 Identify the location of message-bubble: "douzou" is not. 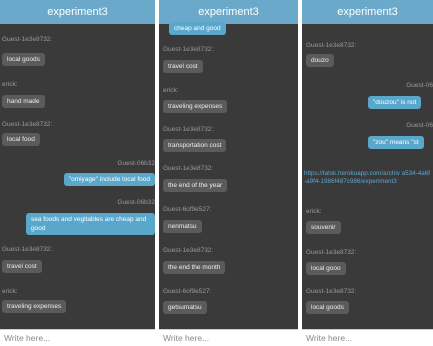
(395, 102).